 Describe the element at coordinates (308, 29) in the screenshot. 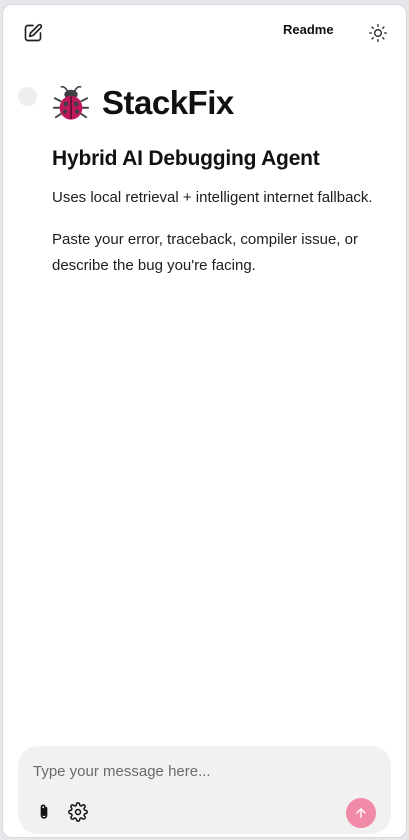

I see `readme-link: Readme` at that location.